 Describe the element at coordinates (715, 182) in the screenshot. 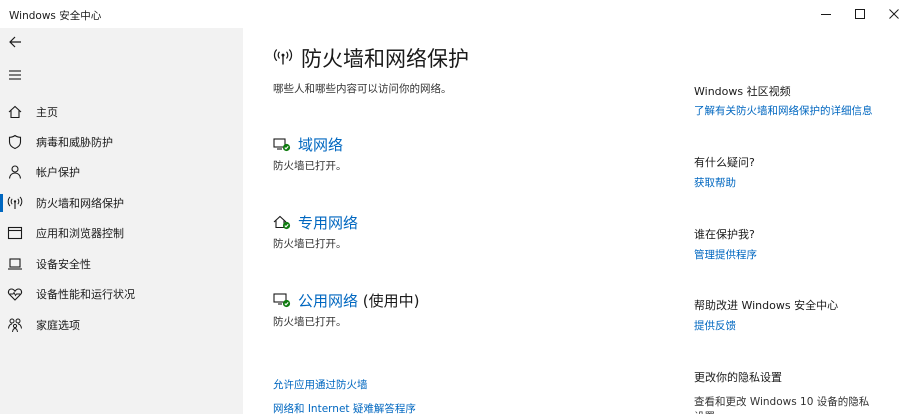

I see `get-help-link: 获取帮助` at that location.